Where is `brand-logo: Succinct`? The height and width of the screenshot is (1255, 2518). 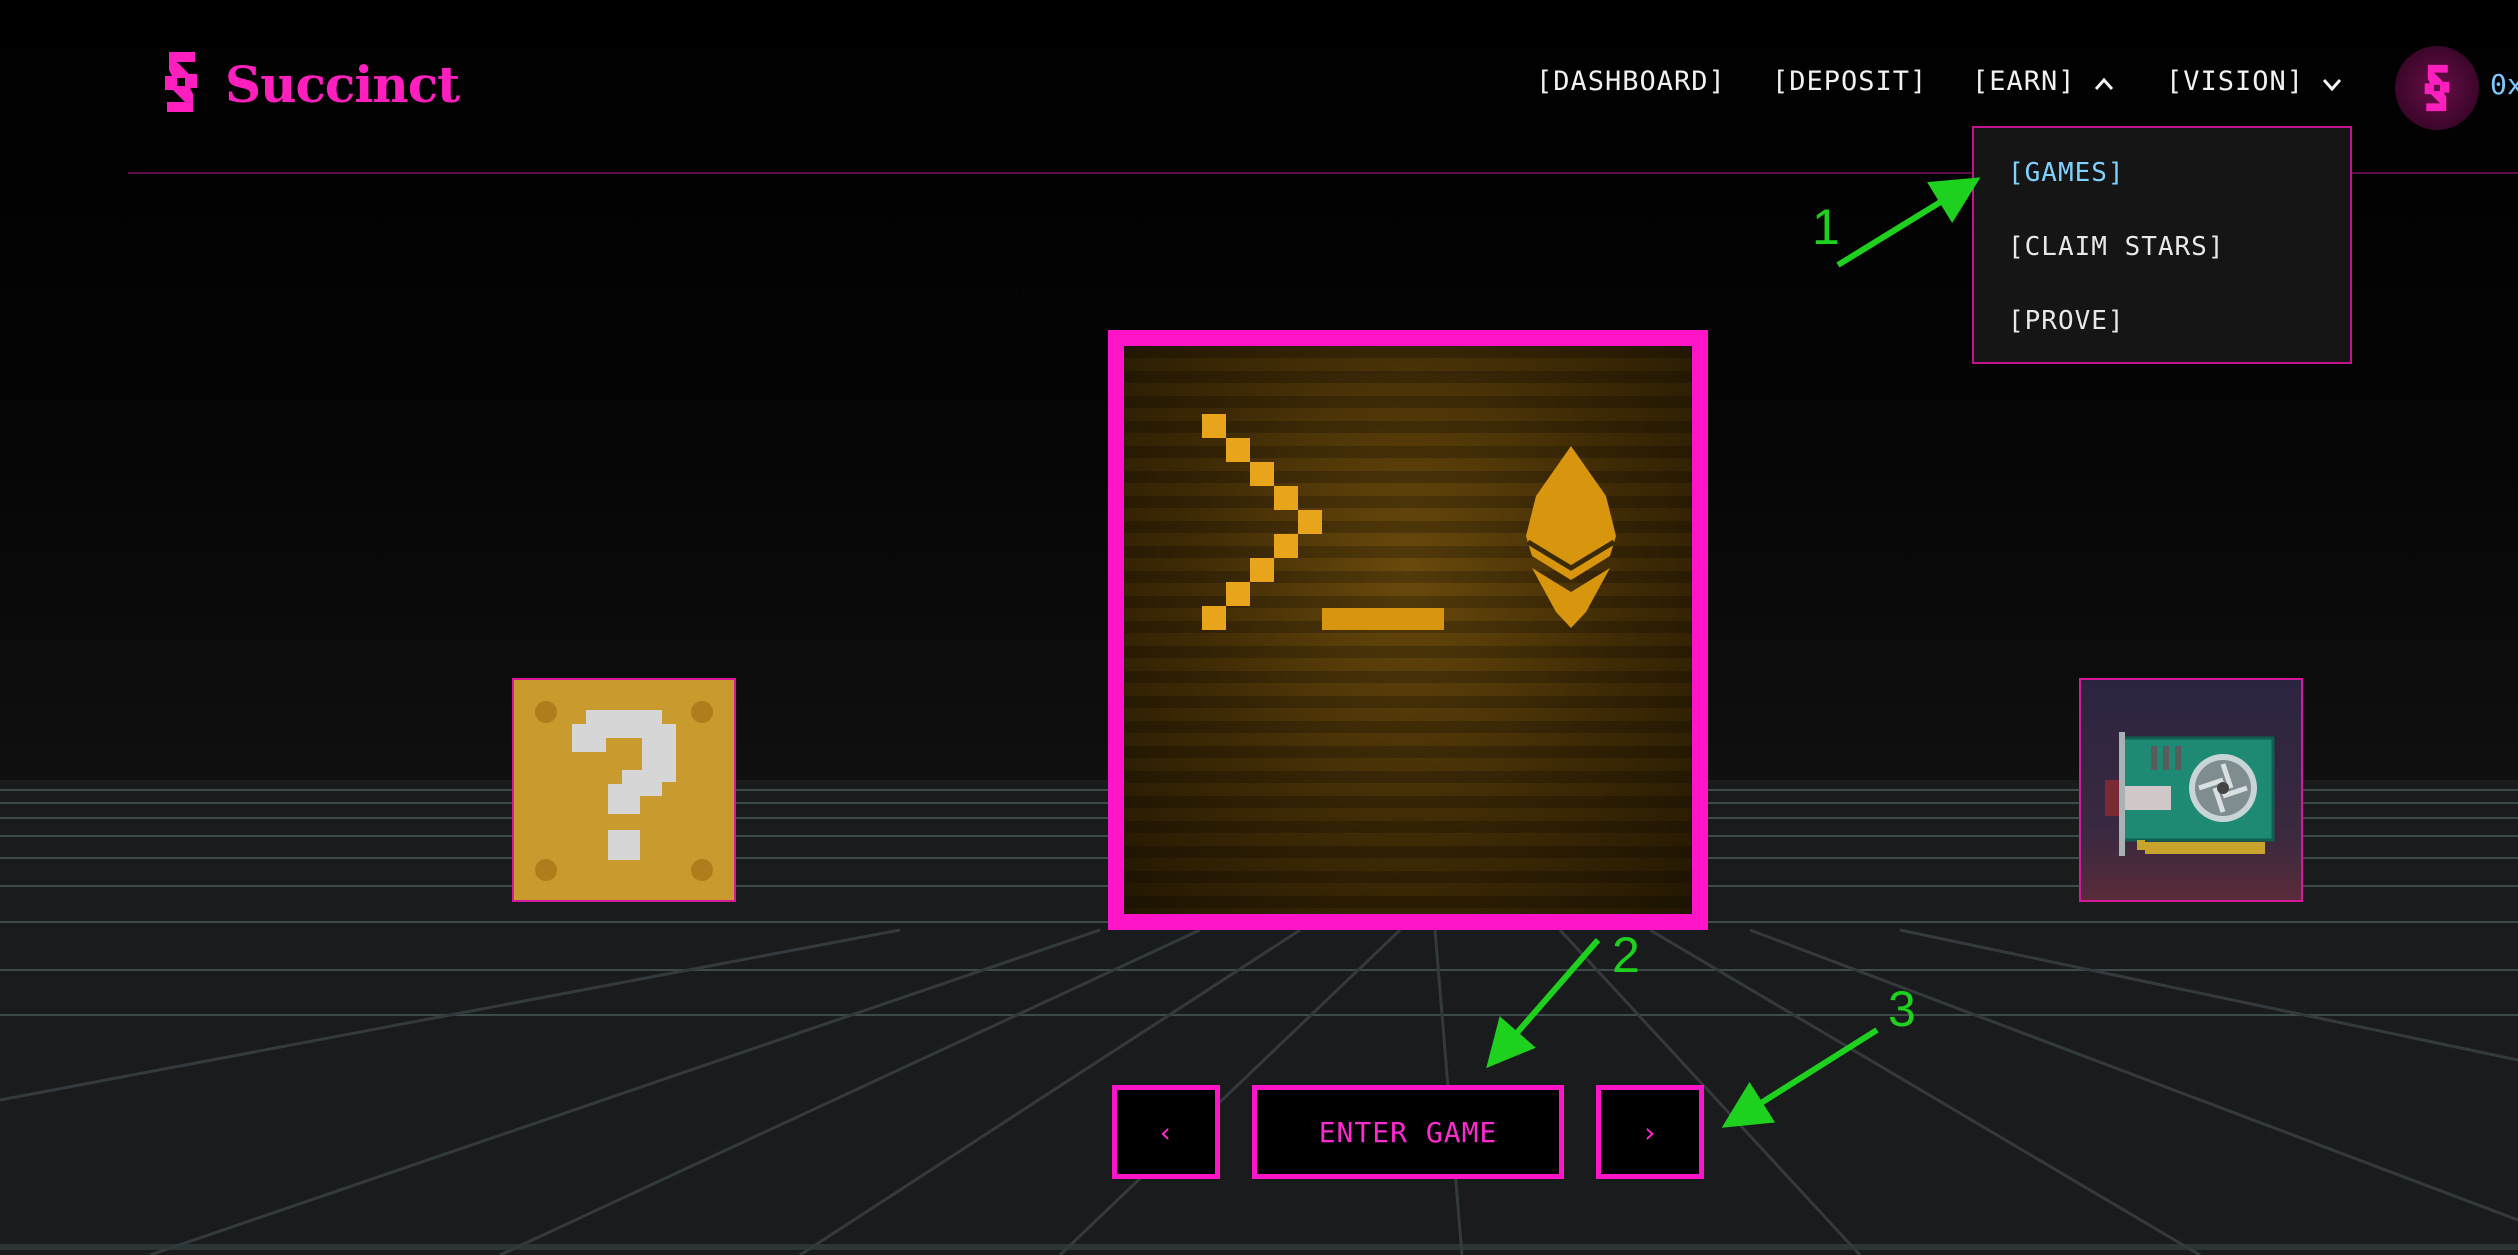 brand-logo: Succinct is located at coordinates (307, 84).